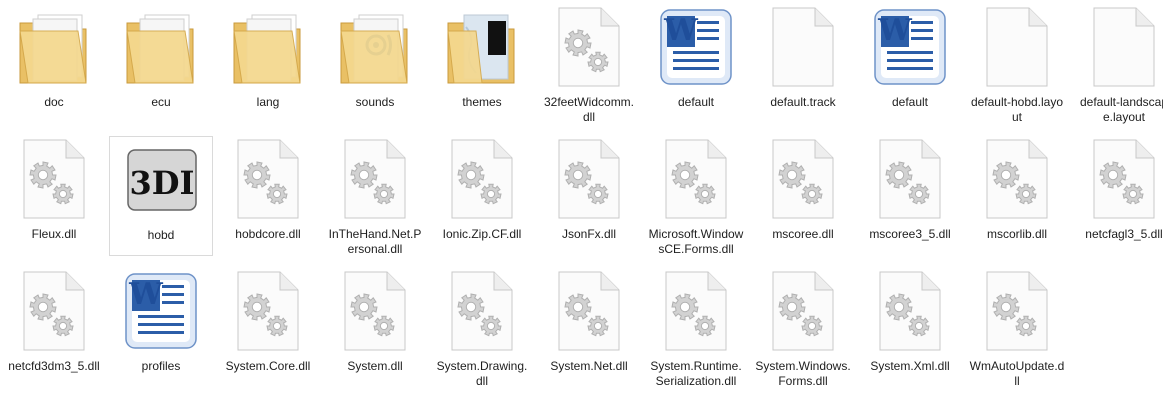 The width and height of the screenshot is (1163, 412). What do you see at coordinates (375, 102) in the screenshot?
I see `file-name-label: sounds` at bounding box center [375, 102].